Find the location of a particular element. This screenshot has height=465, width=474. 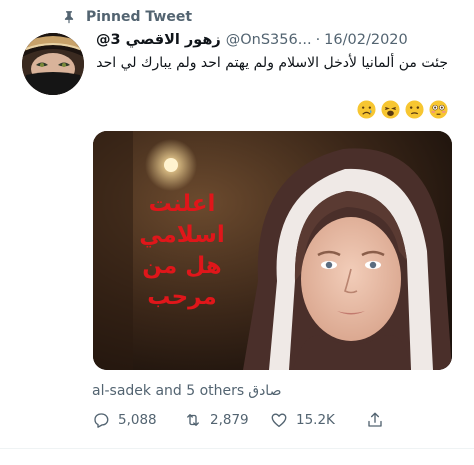

crying-face-icon is located at coordinates (366, 109).